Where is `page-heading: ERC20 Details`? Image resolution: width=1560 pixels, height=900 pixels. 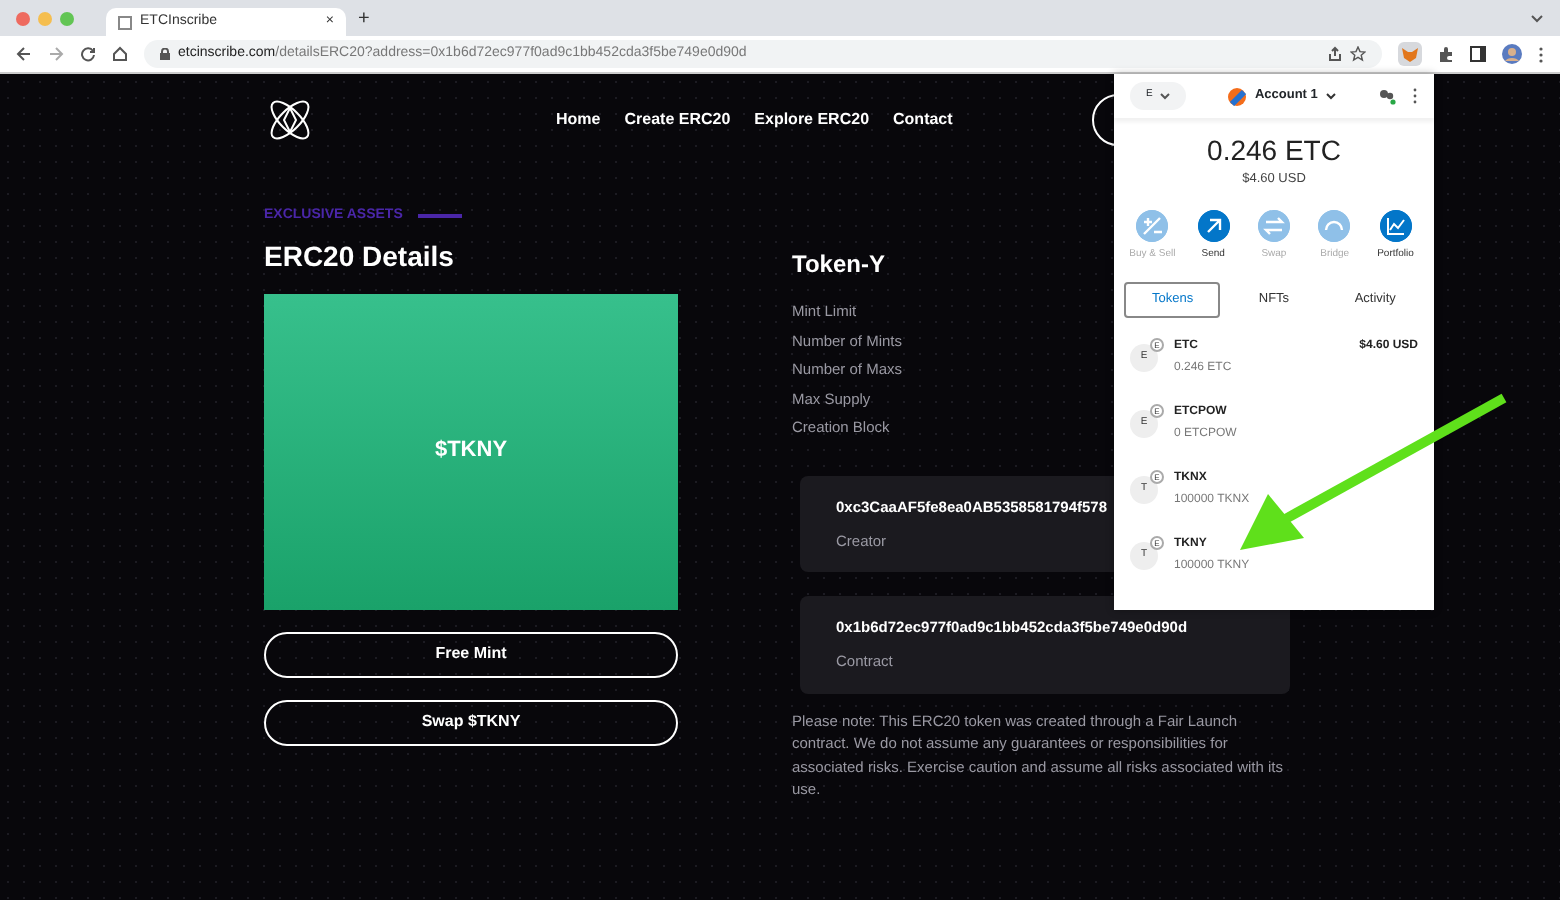 page-heading: ERC20 Details is located at coordinates (360, 256).